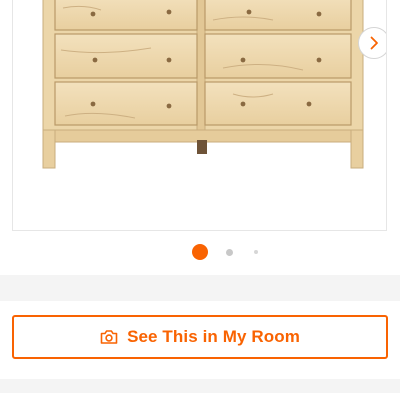 This screenshot has width=400, height=400. What do you see at coordinates (213, 336) in the screenshot?
I see `see-in-my-room-label: See This in My Room` at bounding box center [213, 336].